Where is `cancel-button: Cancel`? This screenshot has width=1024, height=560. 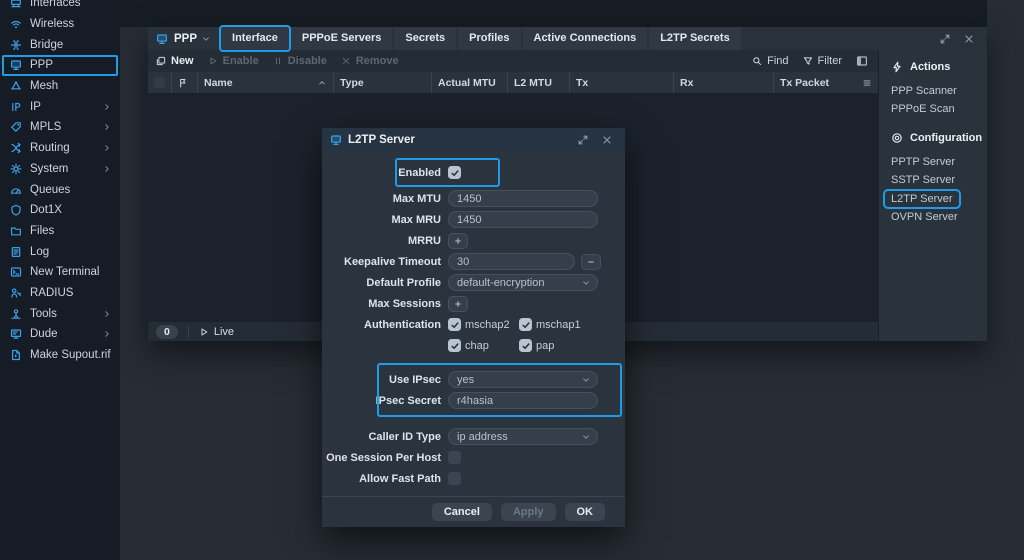 cancel-button: Cancel is located at coordinates (461, 512).